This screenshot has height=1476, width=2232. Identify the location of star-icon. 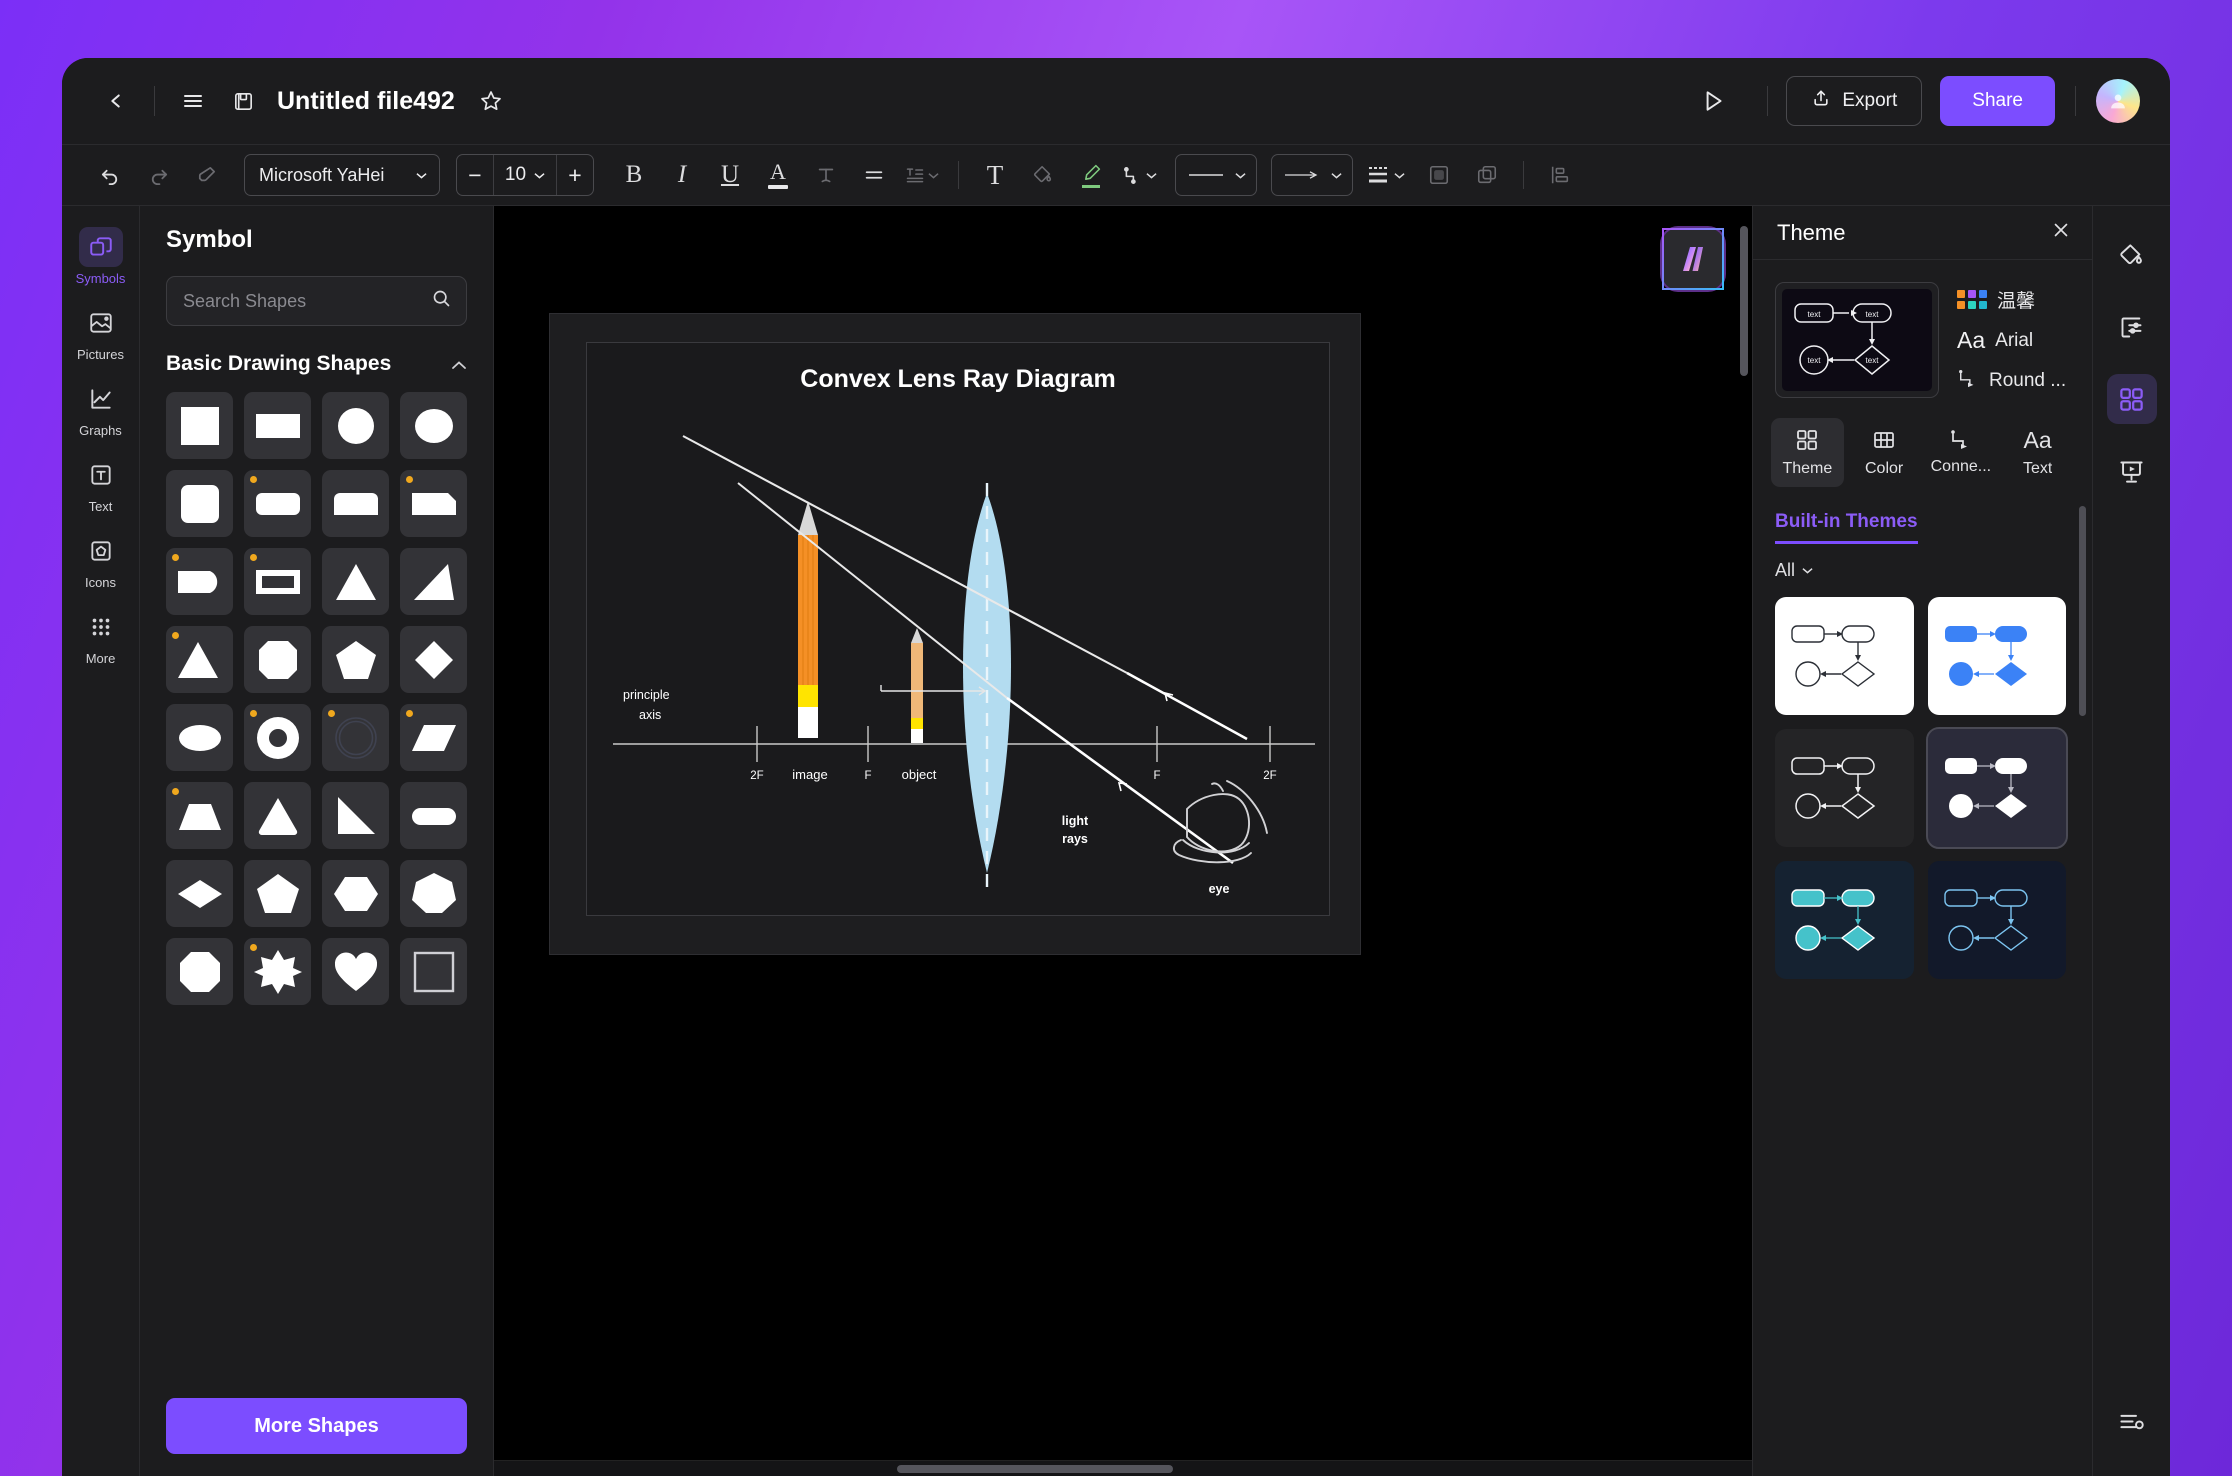
(491, 101).